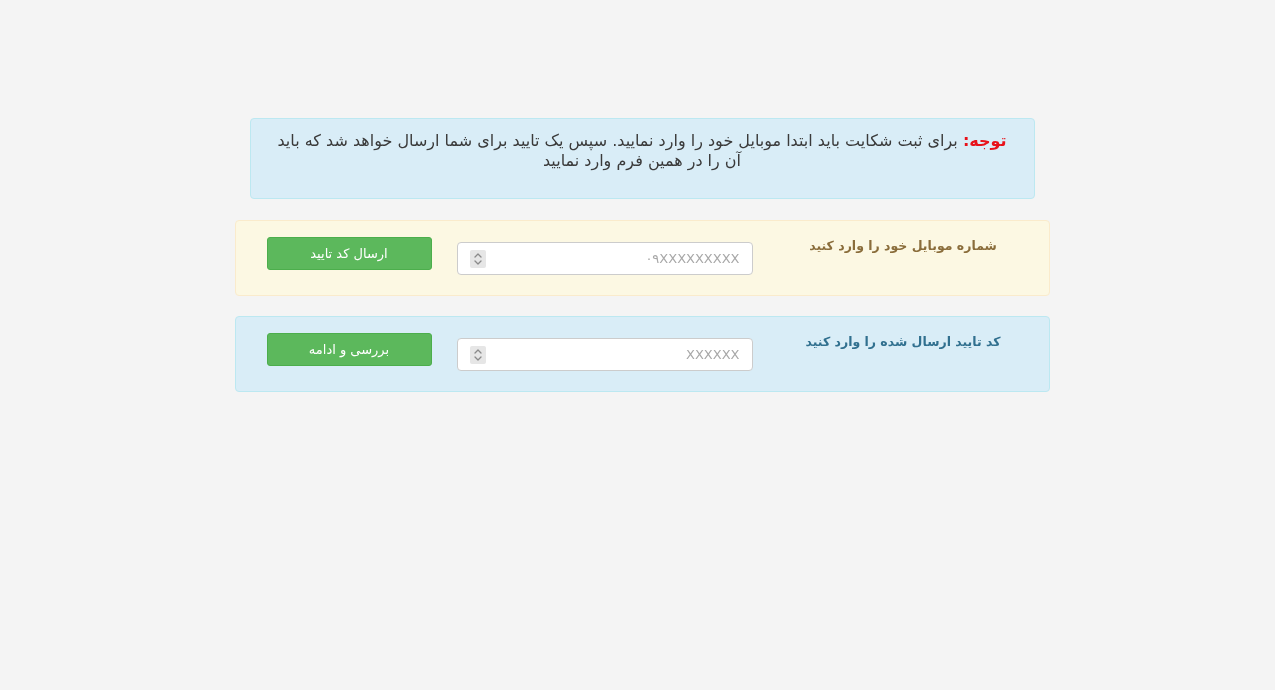 This screenshot has width=1275, height=690. Describe the element at coordinates (604, 354) in the screenshot. I see `input-field: XXXXXX` at that location.